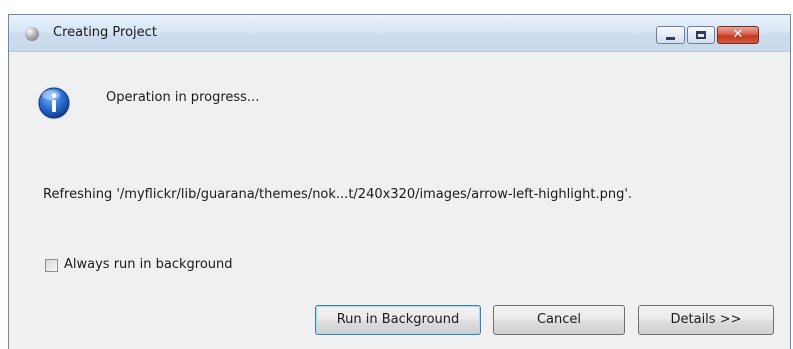 The width and height of the screenshot is (793, 349). I want to click on minimize-button, so click(670, 35).